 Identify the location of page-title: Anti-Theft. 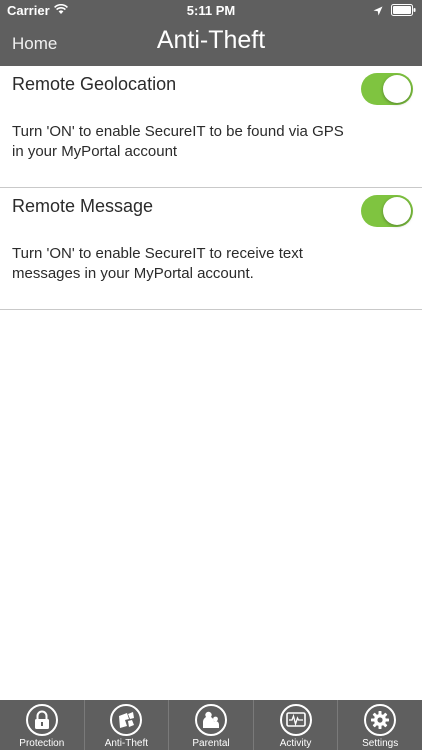
(211, 40).